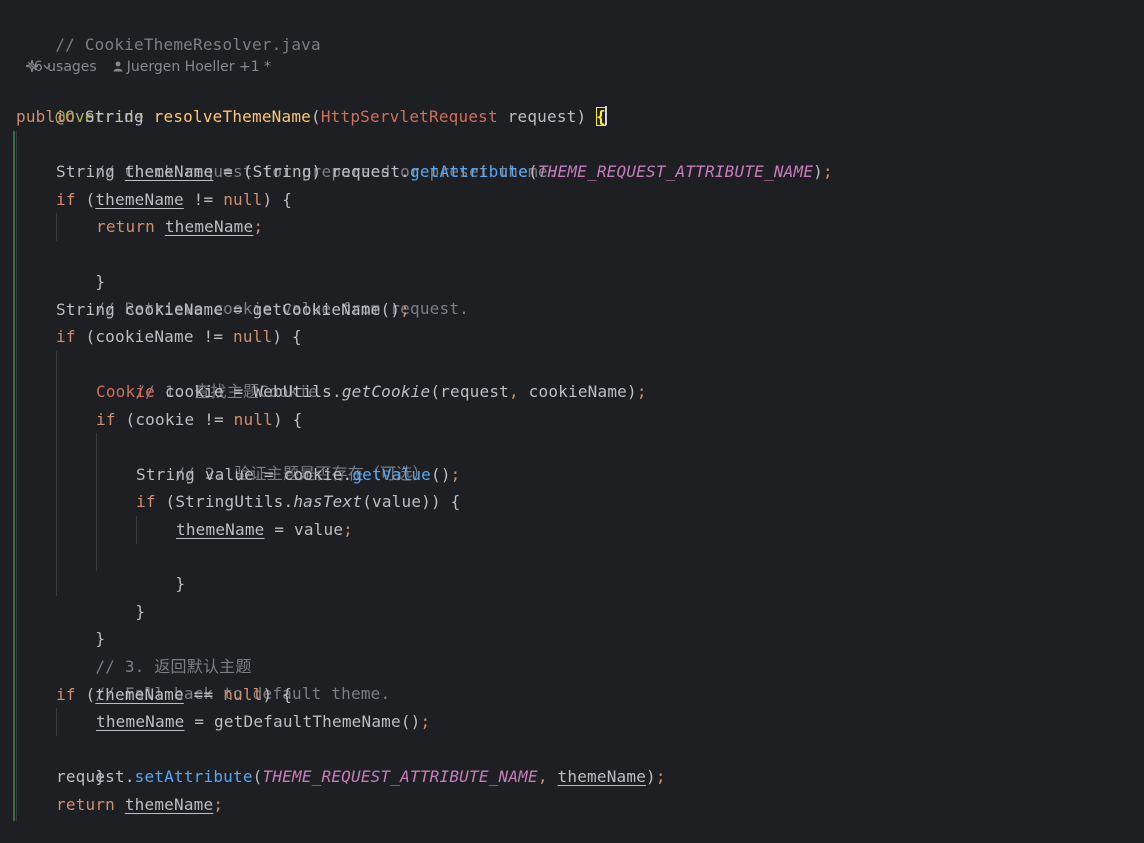 Image resolution: width=1144 pixels, height=843 pixels. What do you see at coordinates (233, 309) in the screenshot?
I see `code-line-cookie-name: String cookieName = getCookieName();` at bounding box center [233, 309].